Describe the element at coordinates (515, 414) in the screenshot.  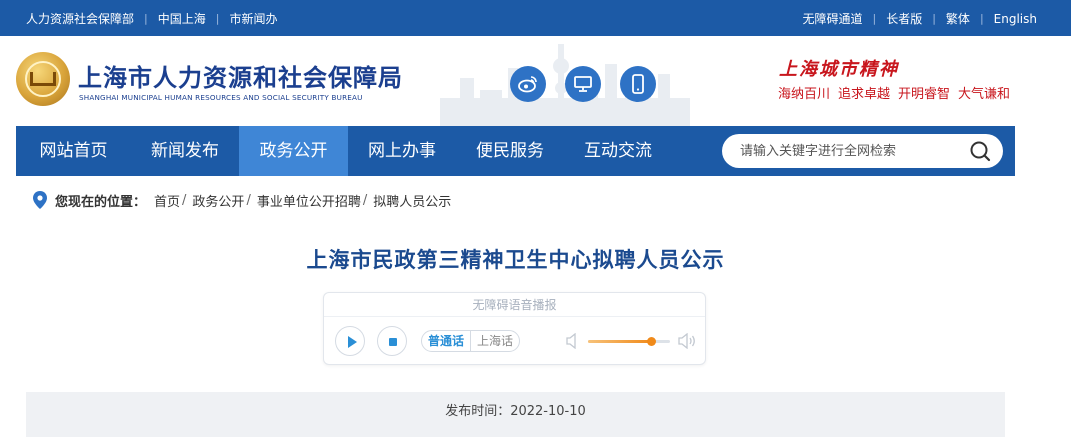
I see `publish-time: 发布时间：2022-10-10` at that location.